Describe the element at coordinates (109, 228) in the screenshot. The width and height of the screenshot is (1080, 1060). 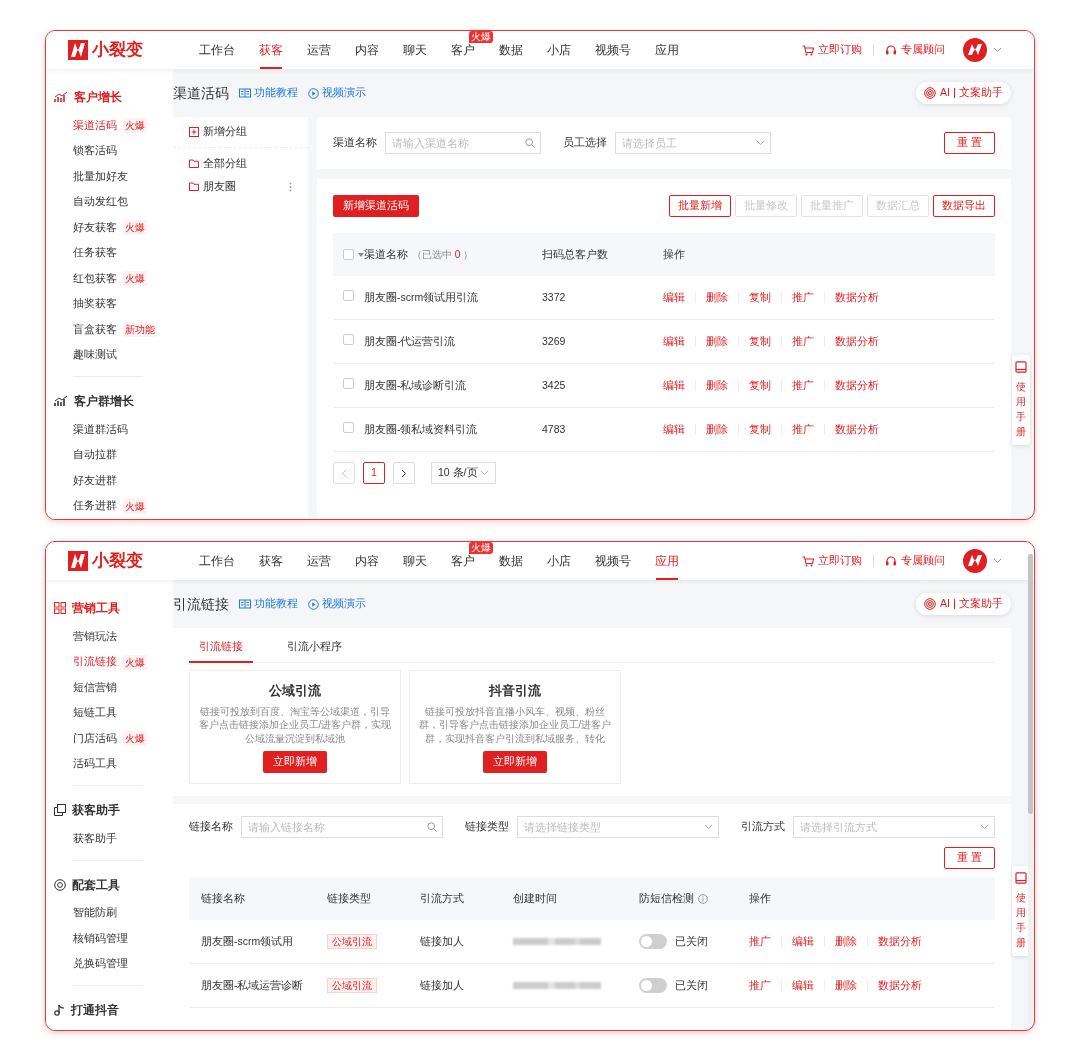
I see `sidebar-item: 好友获客 火爆` at that location.